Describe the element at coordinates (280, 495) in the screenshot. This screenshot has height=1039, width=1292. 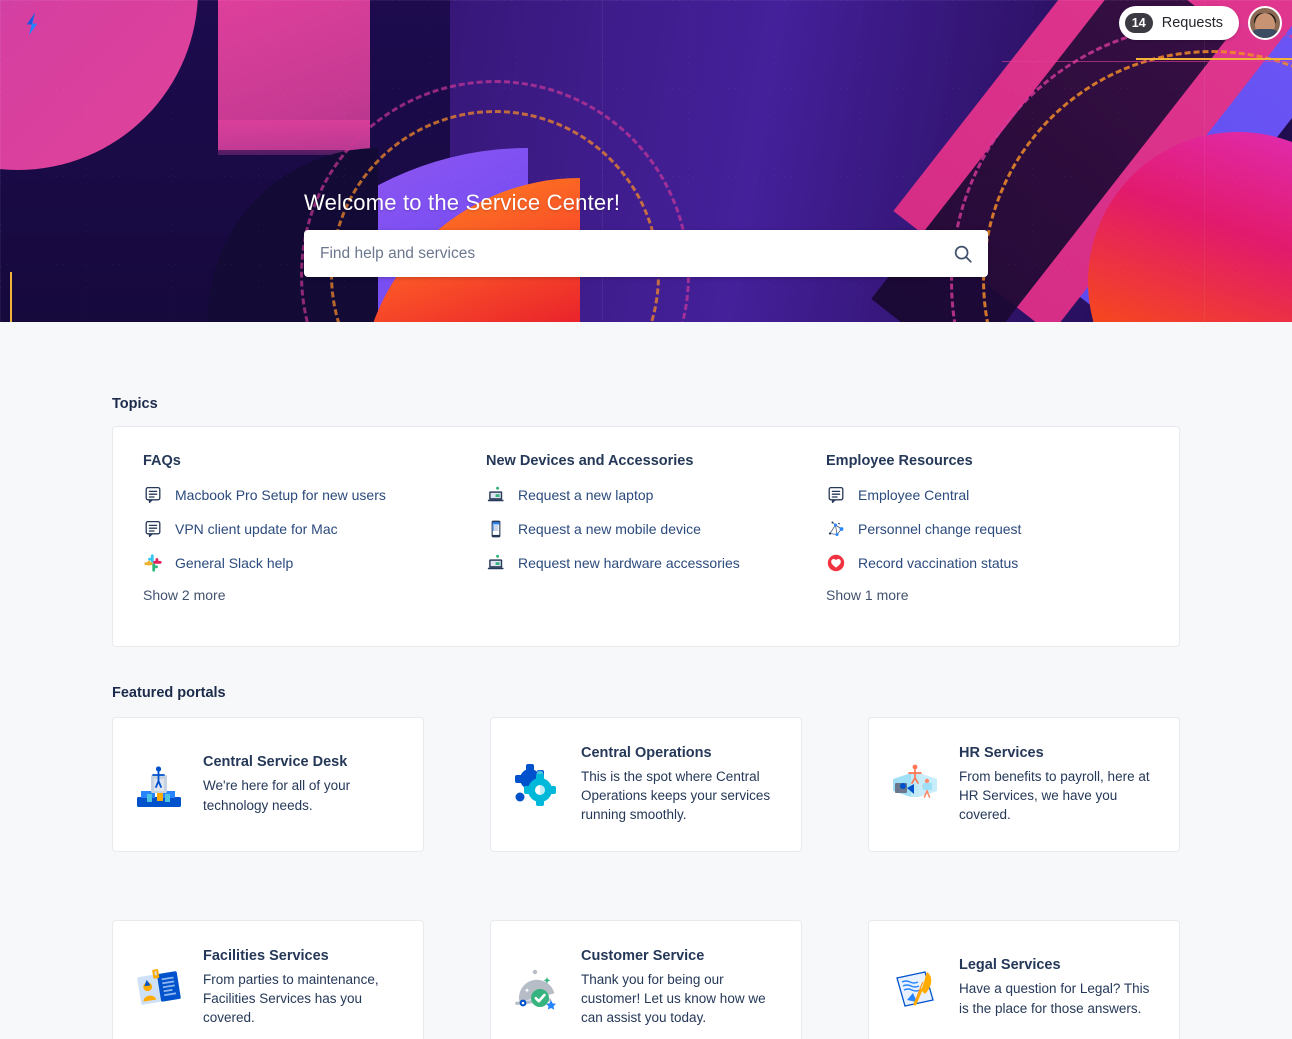
I see `topic-link-label: Macbook Pro Setup for new users` at that location.